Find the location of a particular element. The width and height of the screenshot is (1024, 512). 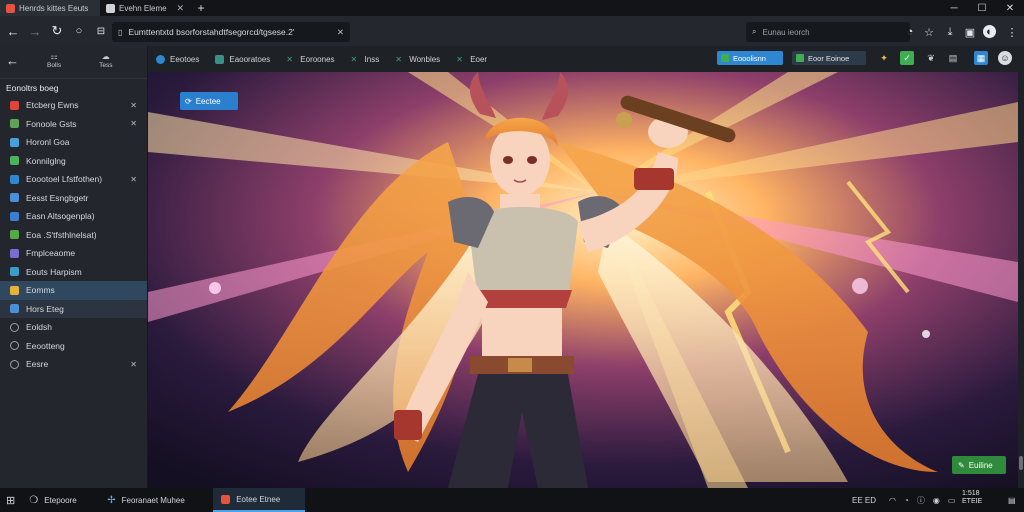

clear-address-icon: ✕ is located at coordinates (340, 32).